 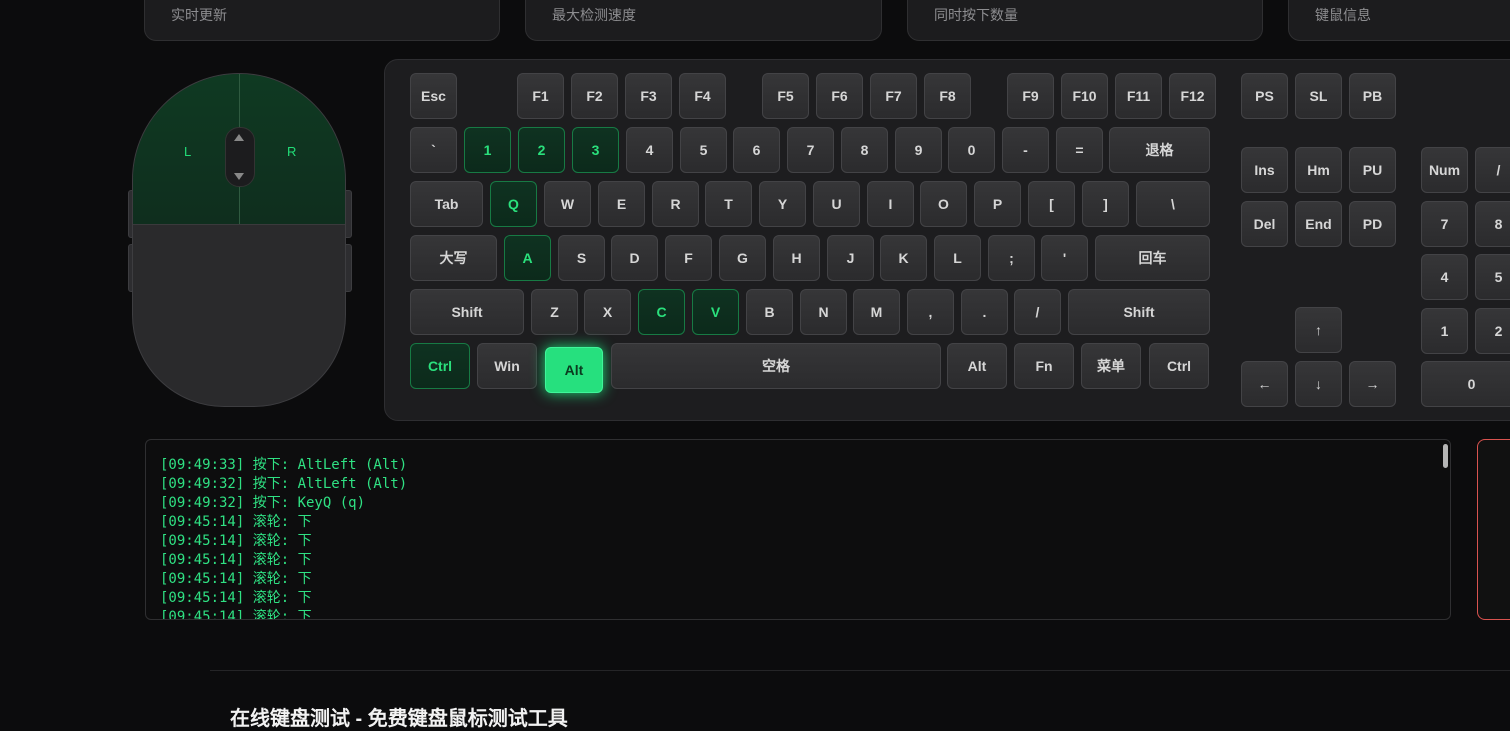 What do you see at coordinates (702, 96) in the screenshot?
I see `key-f4: F4` at bounding box center [702, 96].